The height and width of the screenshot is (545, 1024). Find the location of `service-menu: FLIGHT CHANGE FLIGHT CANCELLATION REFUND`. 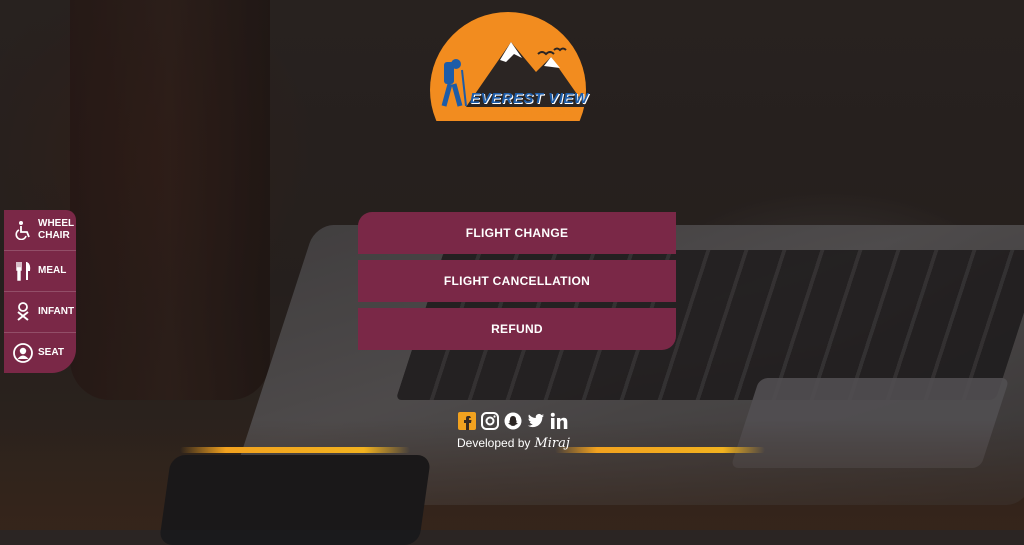

service-menu: FLIGHT CHANGE FLIGHT CANCELLATION REFUND is located at coordinates (517, 284).